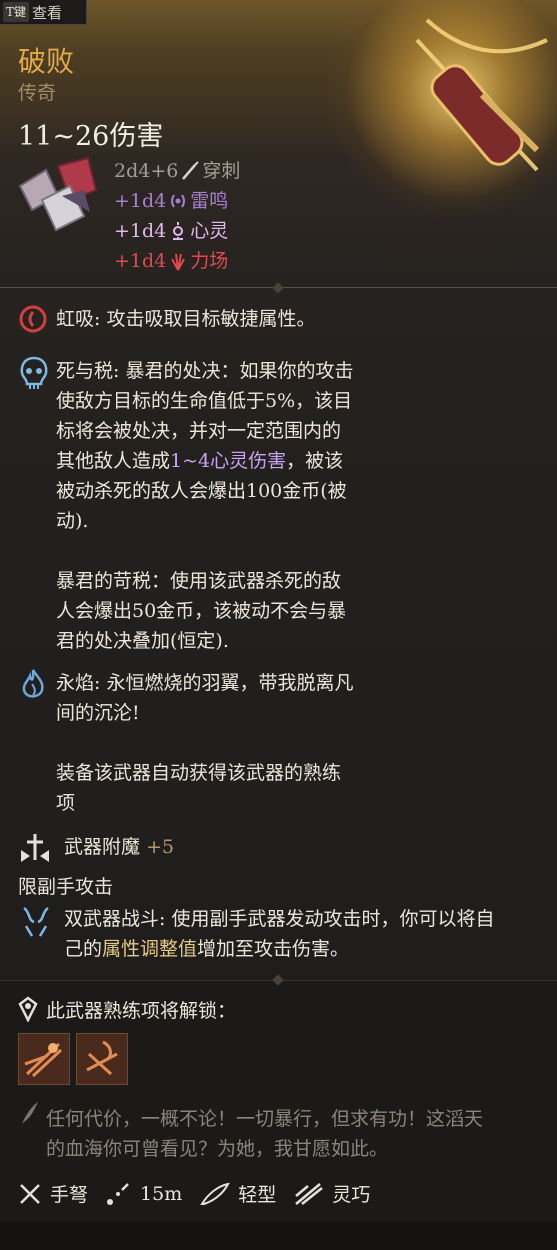 The image size is (557, 1250). Describe the element at coordinates (16, 12) in the screenshot. I see `key-t: T键` at that location.